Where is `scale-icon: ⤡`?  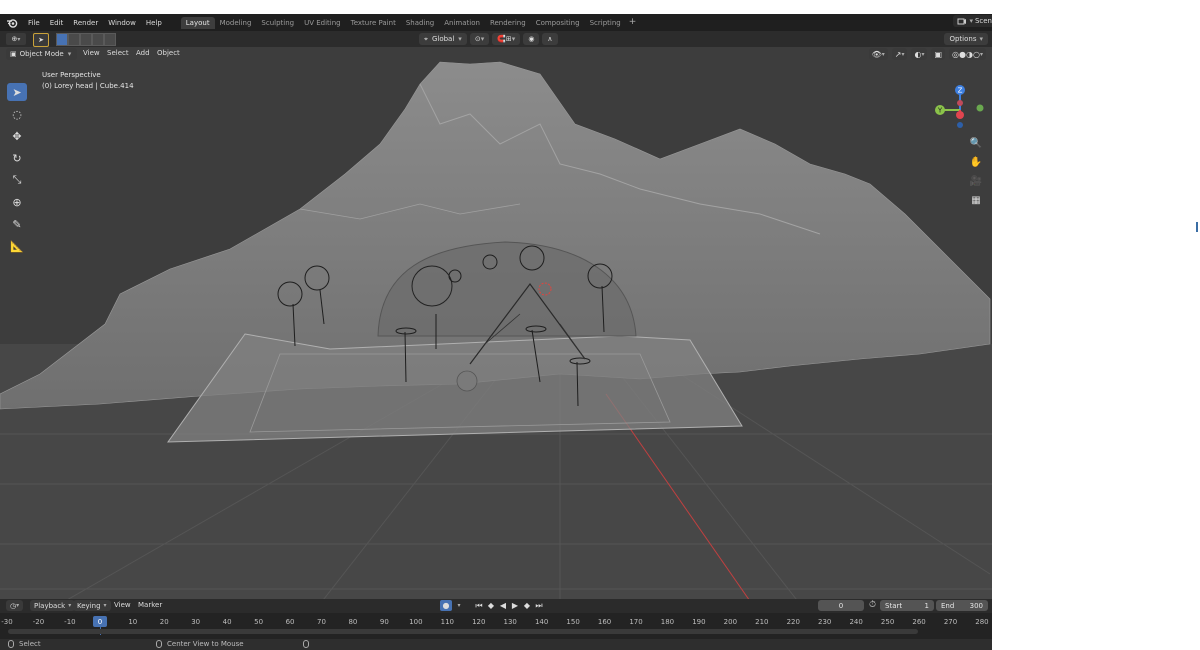 scale-icon: ⤡ is located at coordinates (17, 179).